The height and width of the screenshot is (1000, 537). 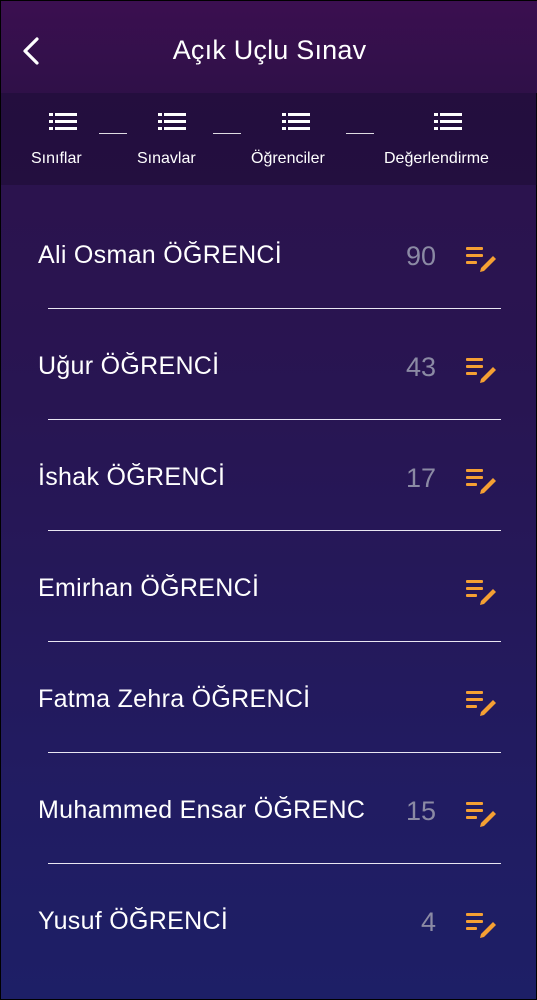 I want to click on student-name: Muhammed Ensar ÖĞRENC, so click(x=202, y=810).